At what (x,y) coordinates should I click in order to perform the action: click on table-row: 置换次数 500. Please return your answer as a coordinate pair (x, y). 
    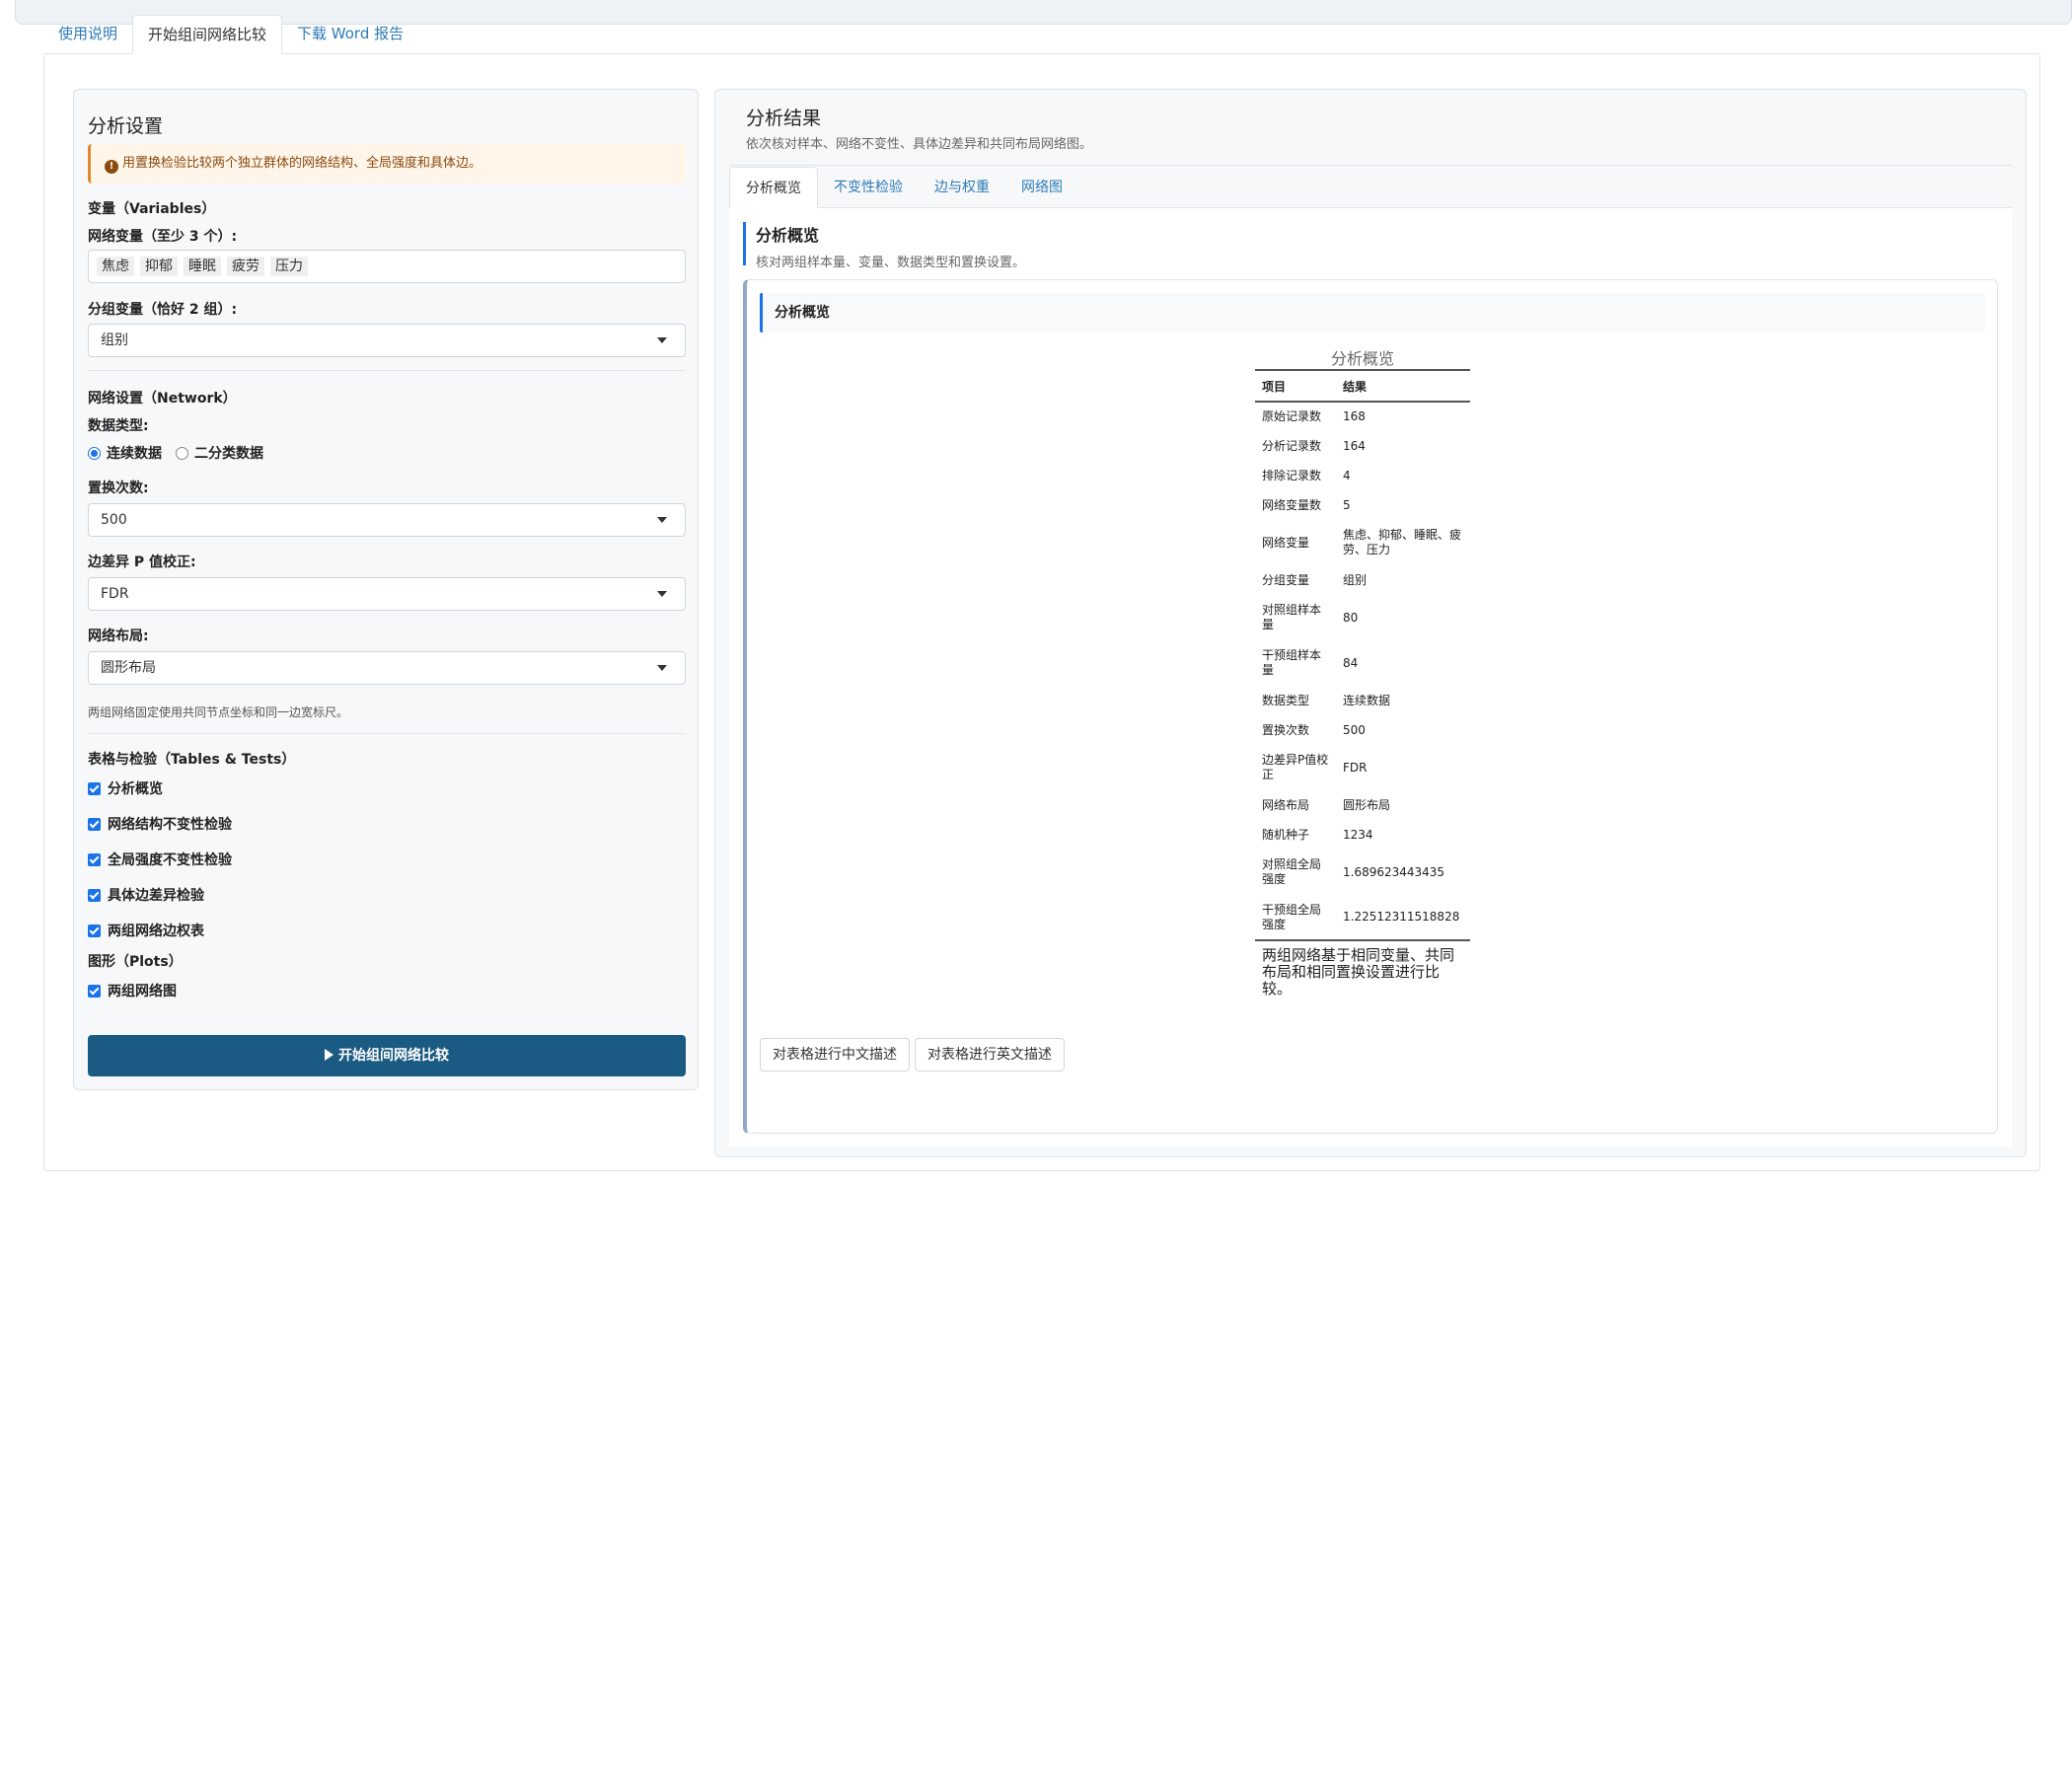
    Looking at the image, I should click on (1314, 729).